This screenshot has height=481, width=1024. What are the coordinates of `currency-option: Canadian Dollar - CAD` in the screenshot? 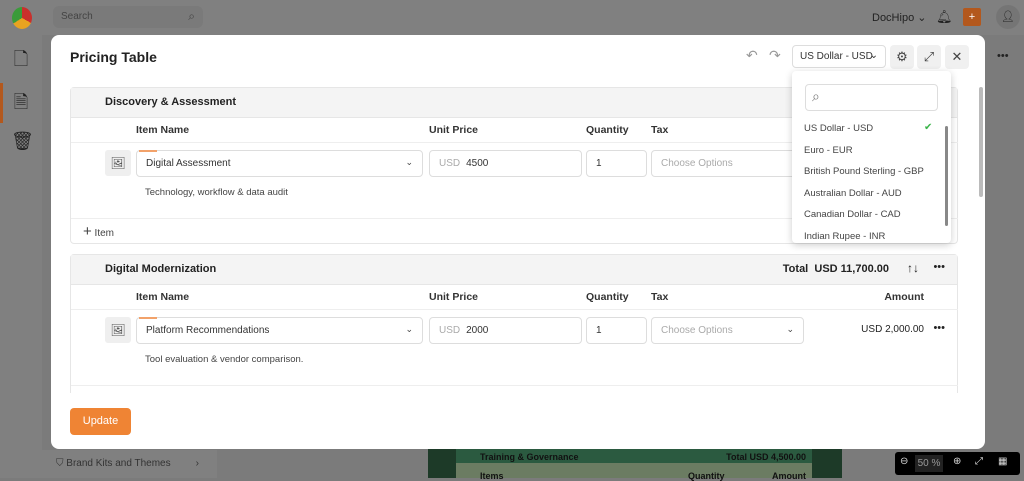 It's located at (852, 214).